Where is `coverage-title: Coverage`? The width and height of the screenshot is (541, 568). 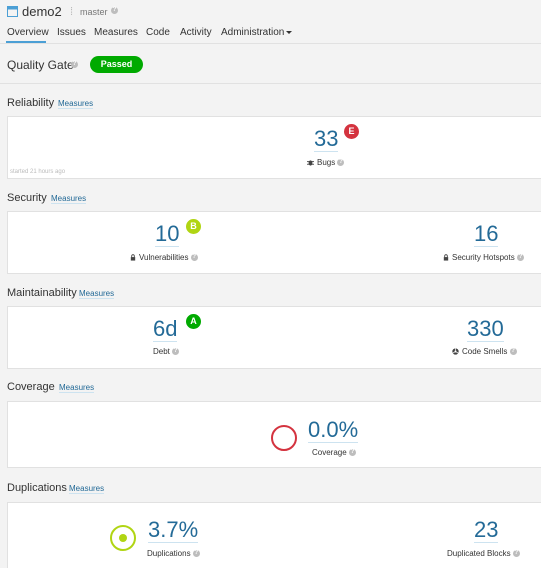 coverage-title: Coverage is located at coordinates (31, 387).